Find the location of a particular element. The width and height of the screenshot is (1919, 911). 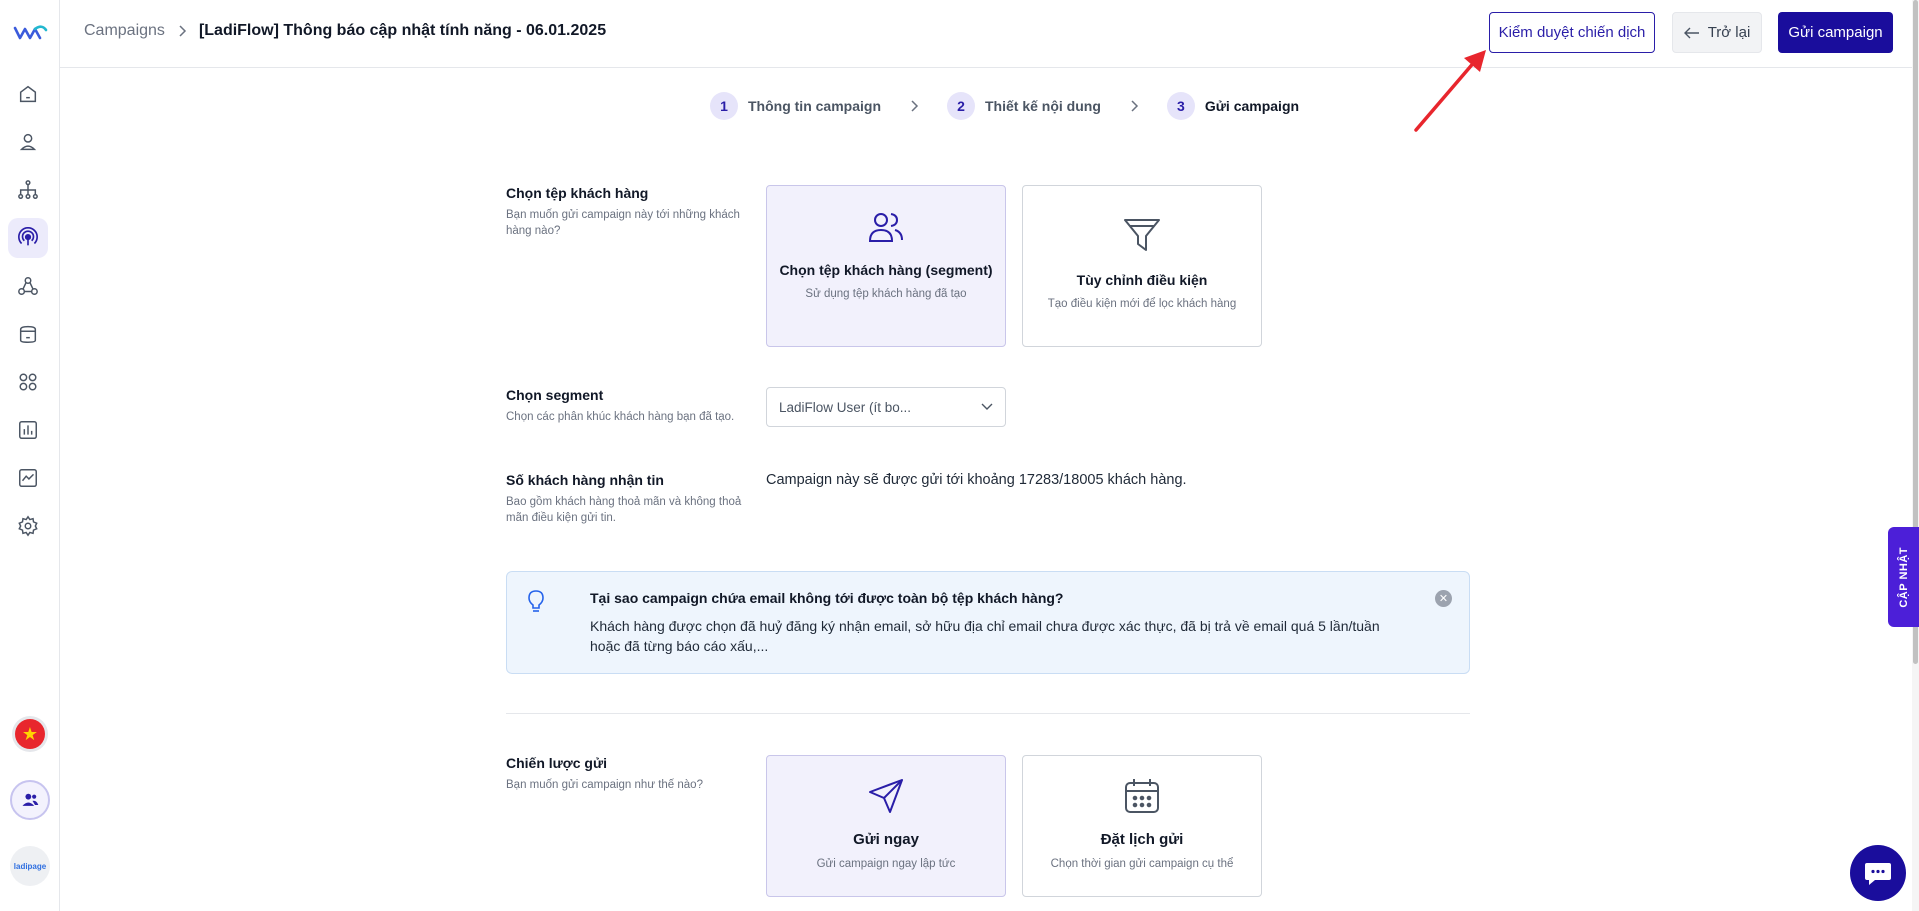

sidebar-item-reports is located at coordinates (28, 430).